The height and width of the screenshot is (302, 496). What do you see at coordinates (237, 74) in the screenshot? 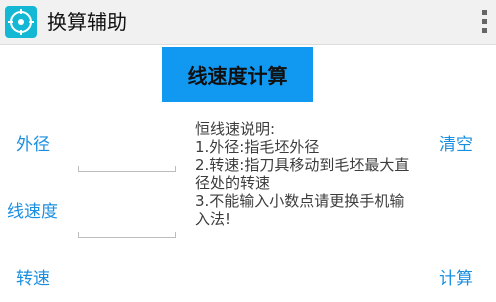
I see `linear-speed-calc-button: 线速度计算` at bounding box center [237, 74].